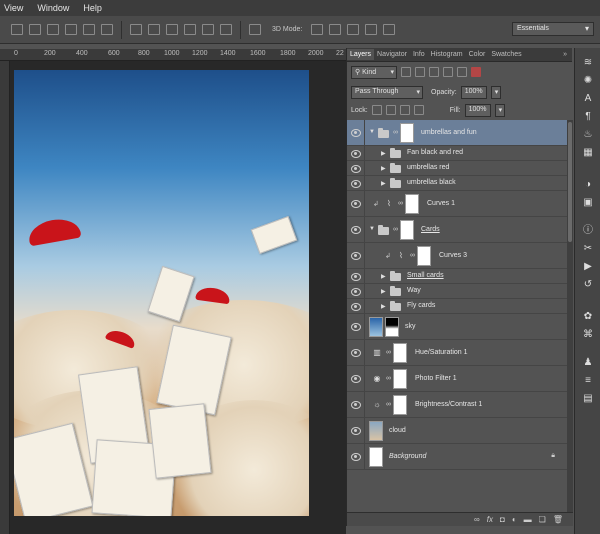  I want to click on color-icon: ◑, so click(588, 185).